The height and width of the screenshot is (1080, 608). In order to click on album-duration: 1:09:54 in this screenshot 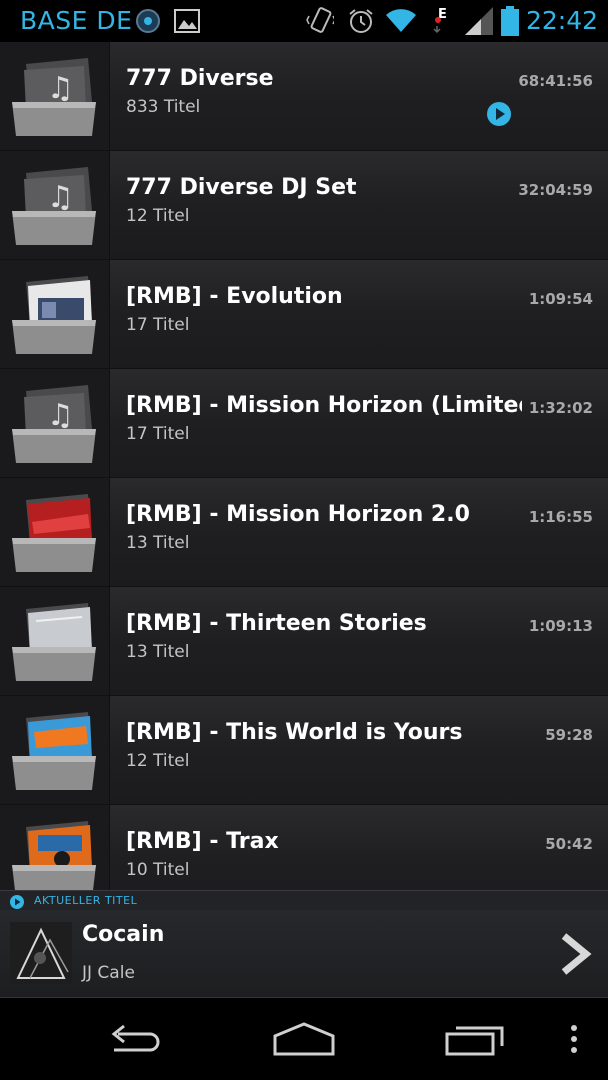, I will do `click(560, 299)`.